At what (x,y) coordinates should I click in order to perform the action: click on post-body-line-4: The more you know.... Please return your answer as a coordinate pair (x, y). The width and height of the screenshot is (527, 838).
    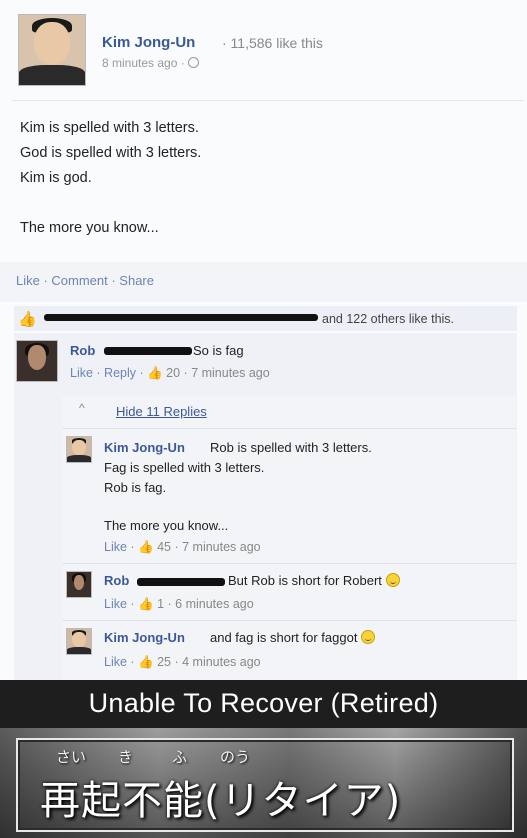
    Looking at the image, I should click on (89, 228).